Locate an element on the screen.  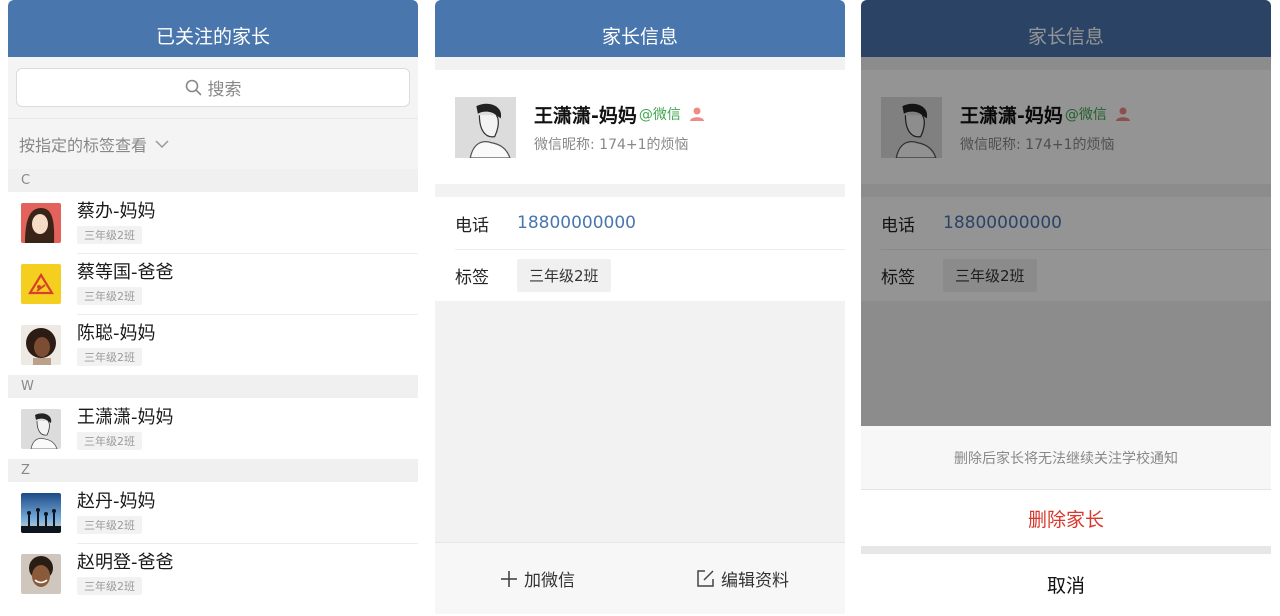
delete-action-sheet: 删除后家长将无法继续关注学校通知 删除家长 取消 is located at coordinates (1066, 520).